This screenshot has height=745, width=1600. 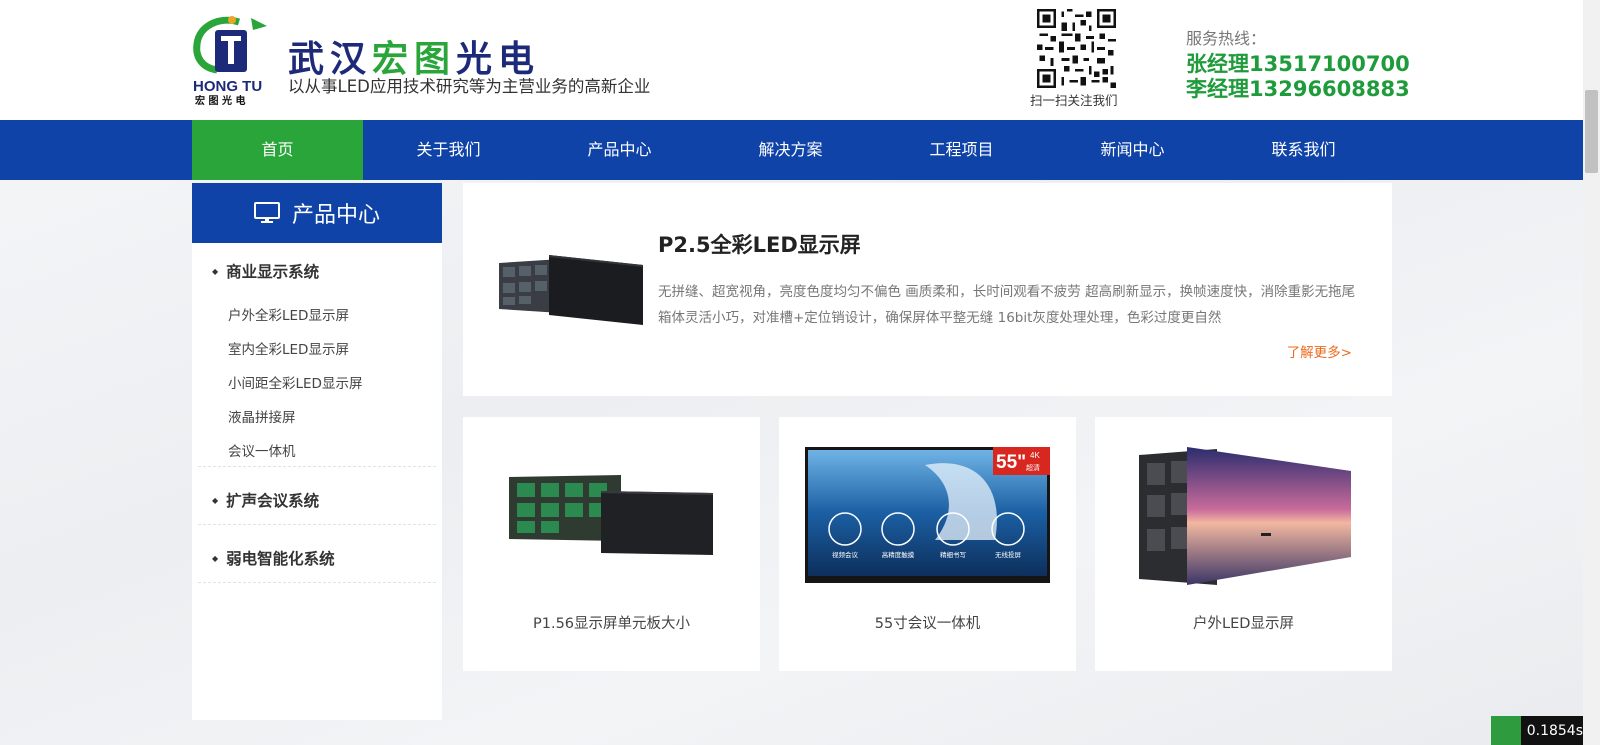 What do you see at coordinates (611, 515) in the screenshot?
I see `led-module-image` at bounding box center [611, 515].